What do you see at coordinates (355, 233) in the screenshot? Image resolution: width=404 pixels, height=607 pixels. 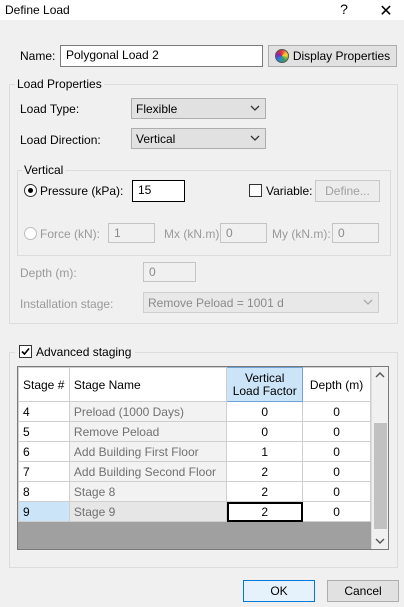 I see `my-field: 0` at bounding box center [355, 233].